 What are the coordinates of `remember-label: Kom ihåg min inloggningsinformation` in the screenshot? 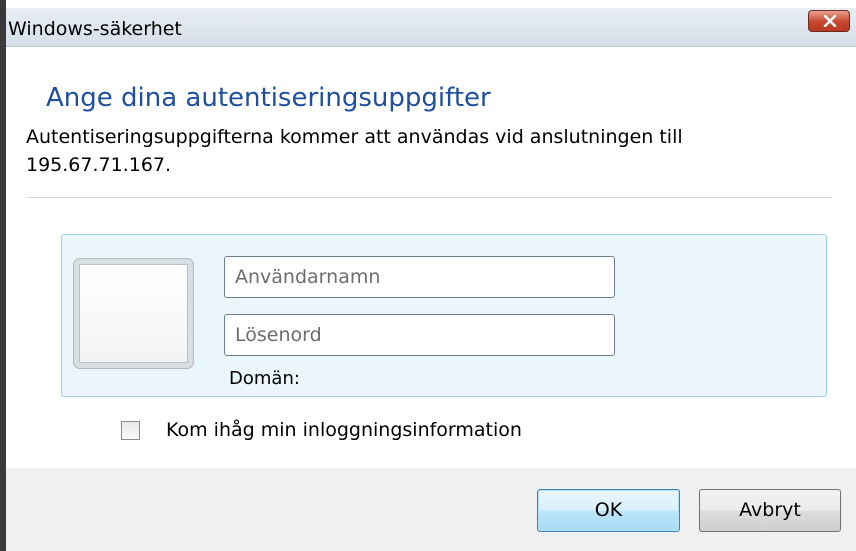 It's located at (344, 430).